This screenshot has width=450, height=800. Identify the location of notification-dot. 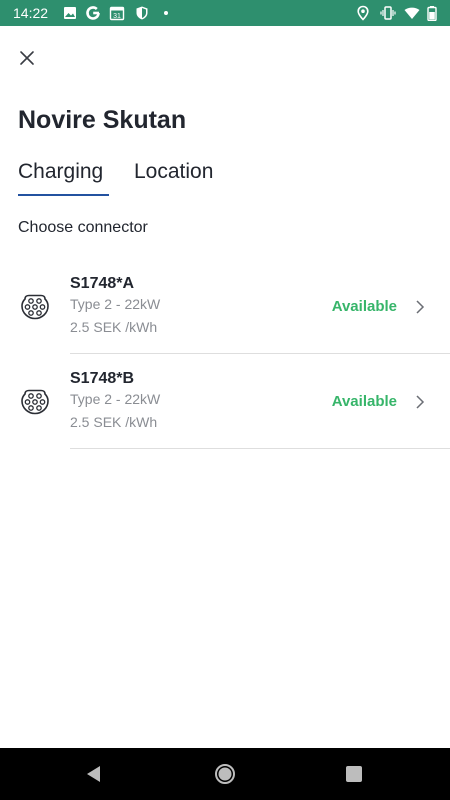
(166, 13).